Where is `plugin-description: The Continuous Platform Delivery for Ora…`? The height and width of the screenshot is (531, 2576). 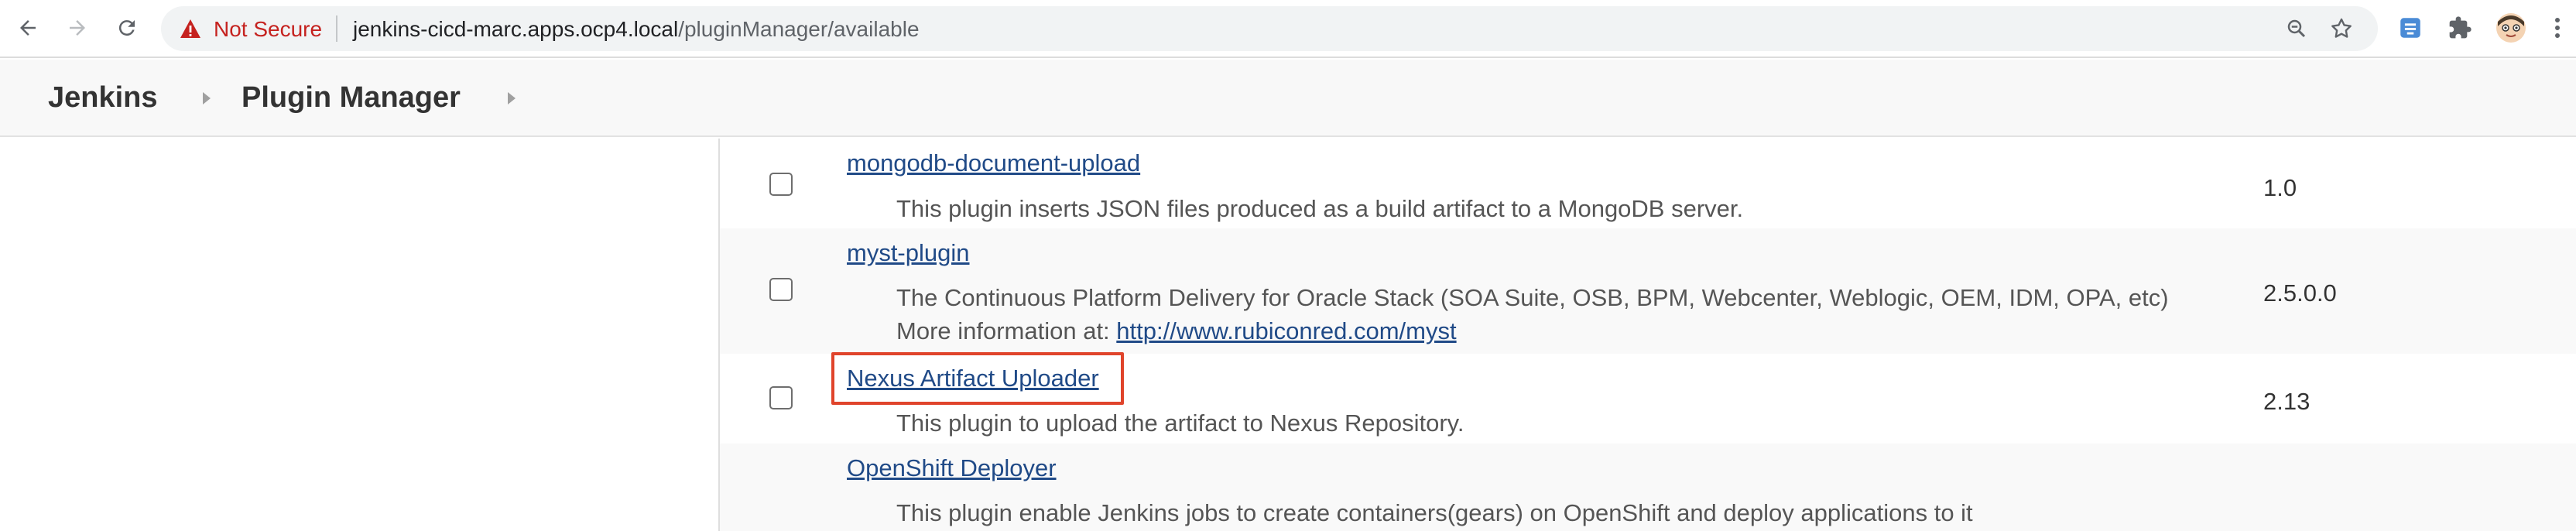
plugin-description: The Continuous Platform Delivery for Ora… is located at coordinates (1532, 297).